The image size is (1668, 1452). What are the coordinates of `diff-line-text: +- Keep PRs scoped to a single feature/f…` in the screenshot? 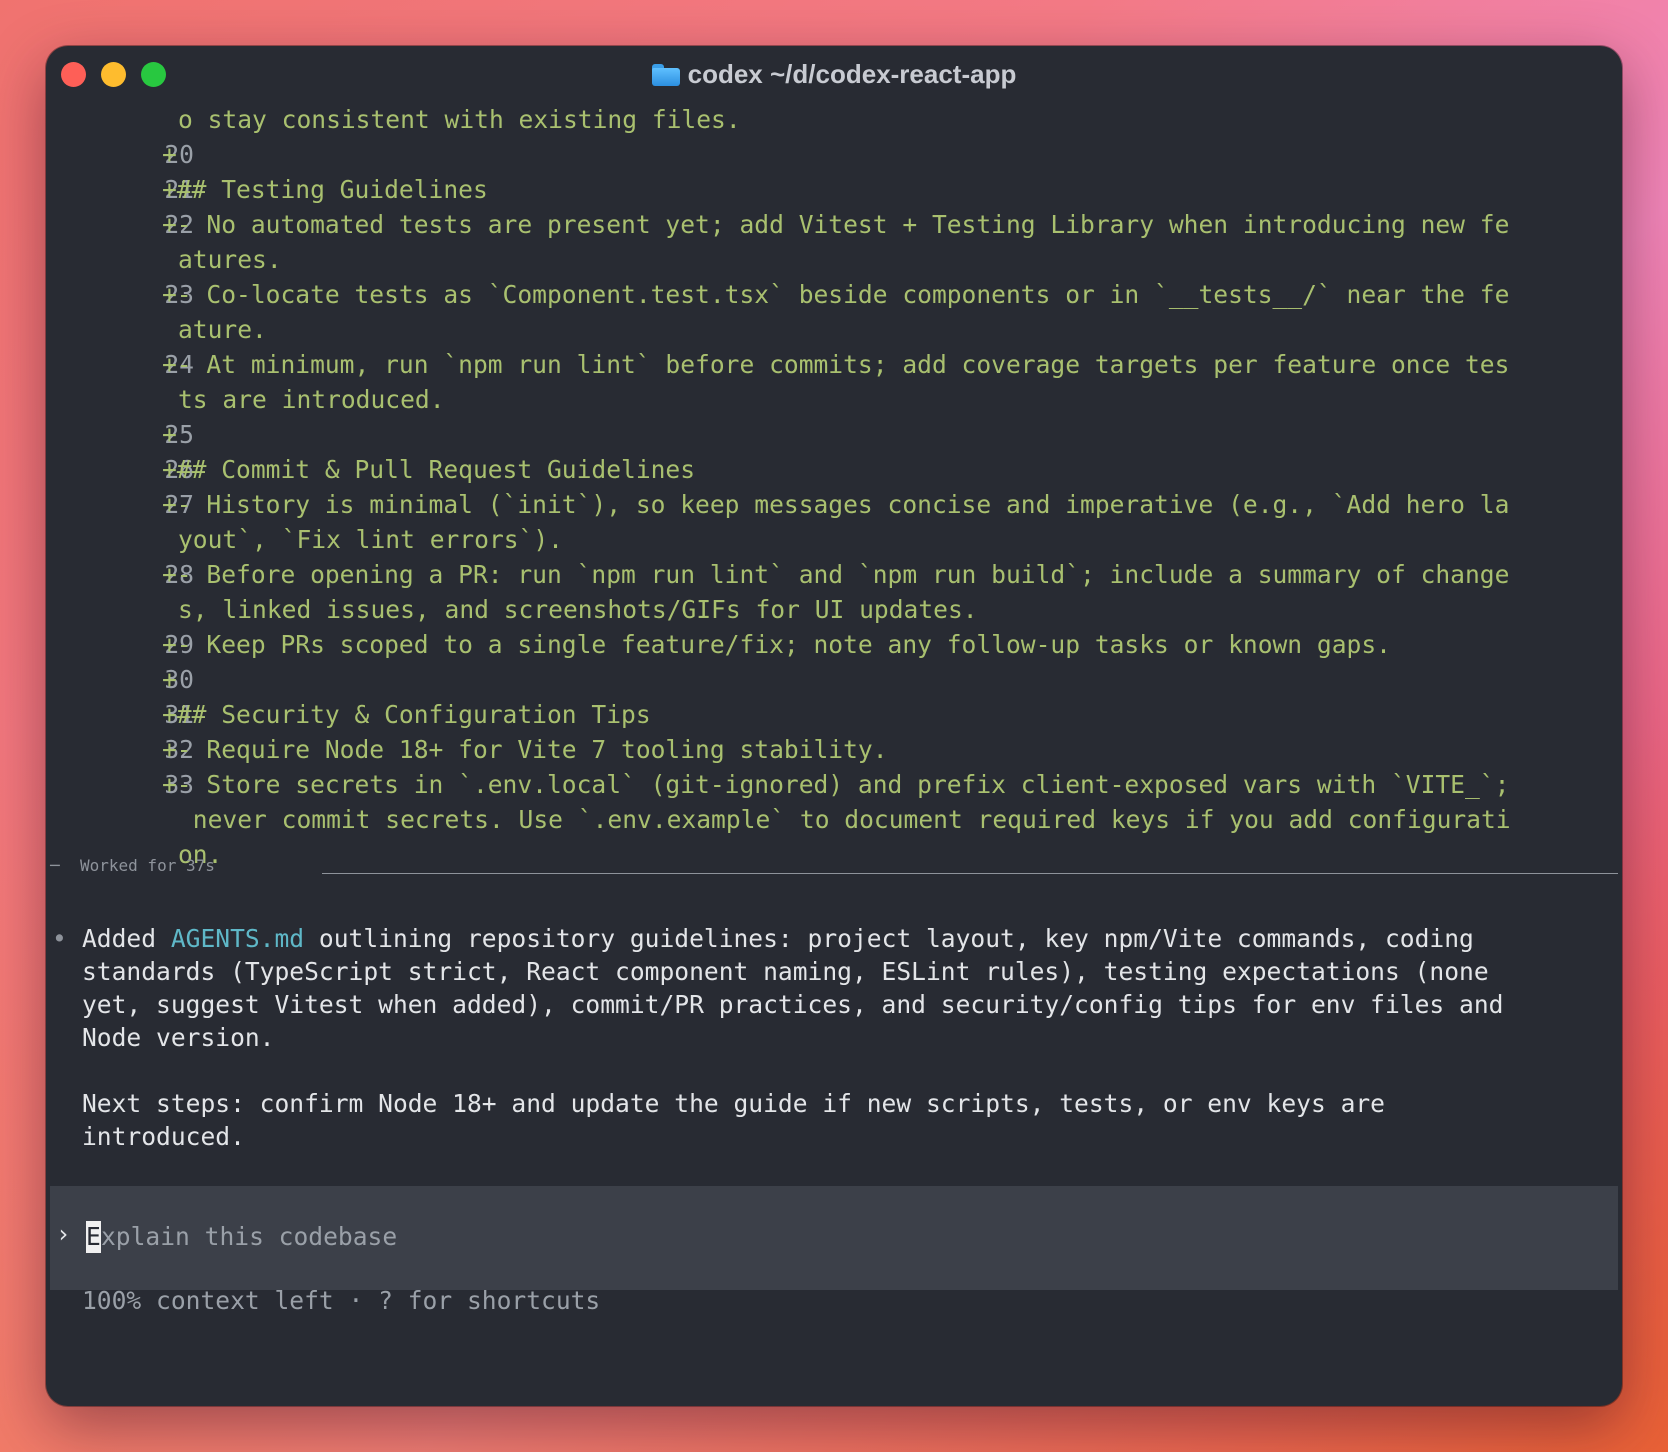 It's located at (776, 644).